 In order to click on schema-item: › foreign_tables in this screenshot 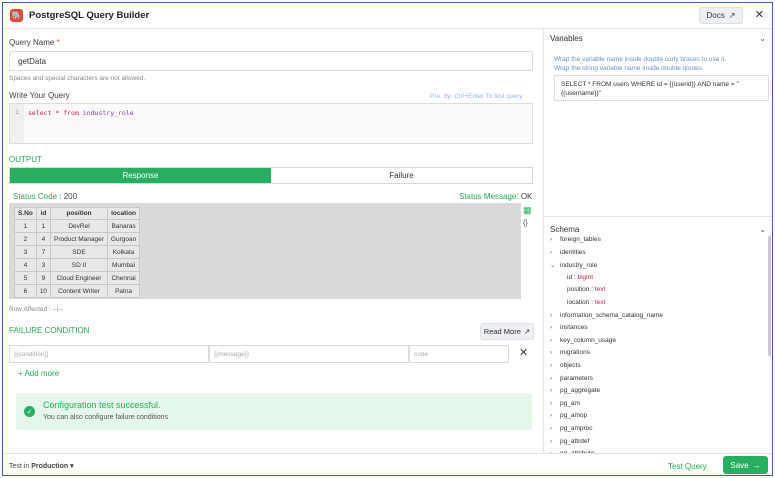, I will do `click(575, 239)`.